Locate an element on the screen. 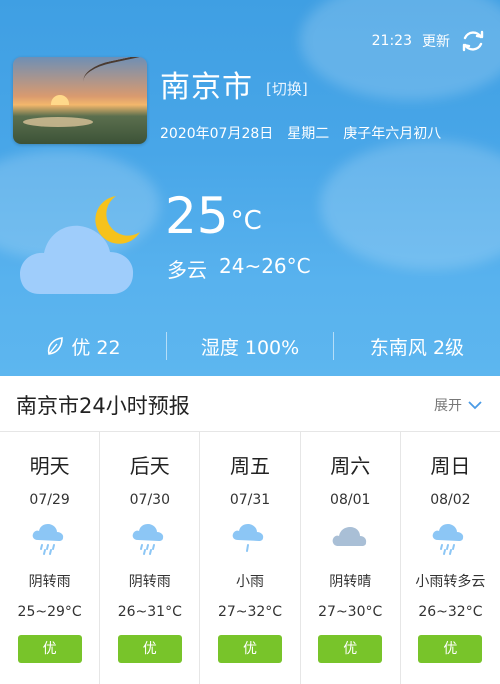 This screenshot has width=500, height=684. condition-text: 多云 is located at coordinates (187, 270).